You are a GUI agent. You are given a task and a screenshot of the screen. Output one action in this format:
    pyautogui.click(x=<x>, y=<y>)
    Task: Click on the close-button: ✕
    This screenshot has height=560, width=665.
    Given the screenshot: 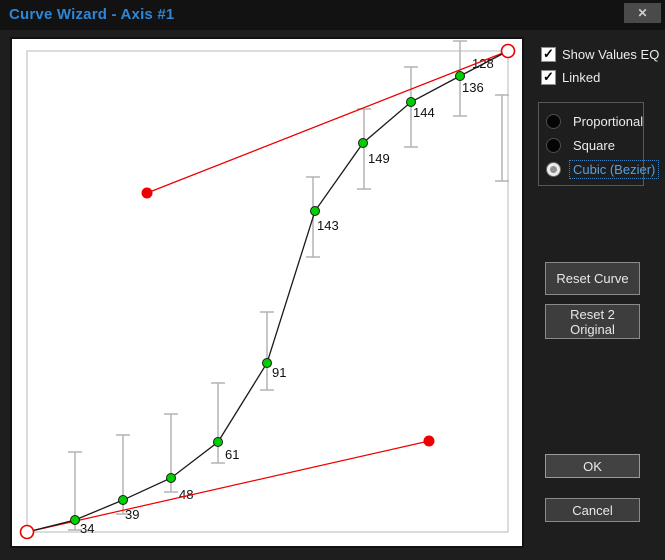 What is the action you would take?
    pyautogui.click(x=642, y=13)
    